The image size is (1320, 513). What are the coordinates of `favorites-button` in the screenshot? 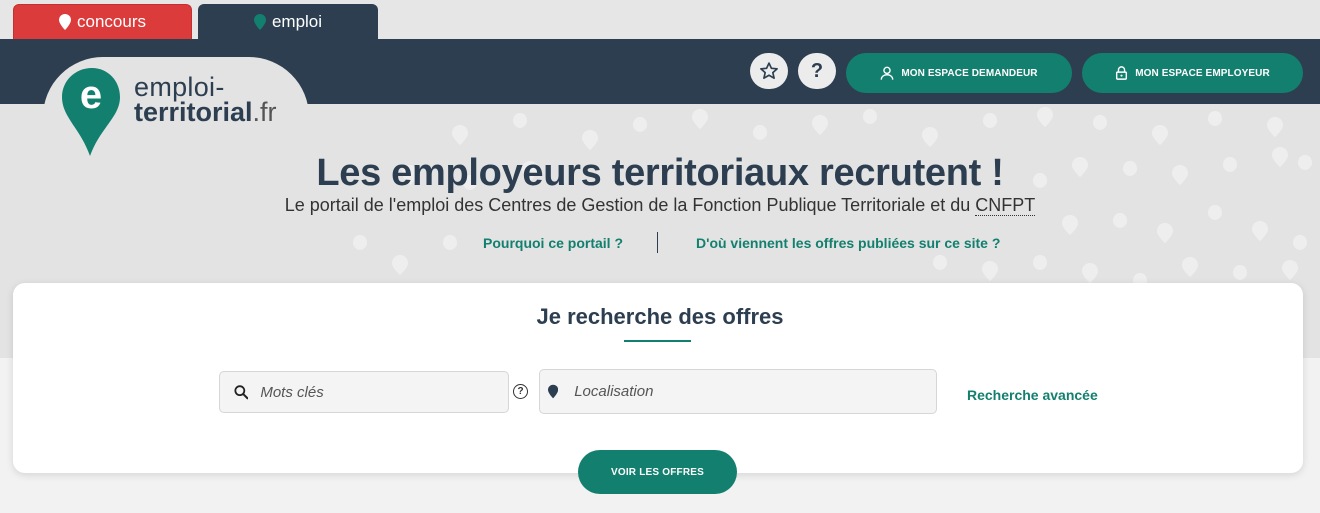 It's located at (769, 71).